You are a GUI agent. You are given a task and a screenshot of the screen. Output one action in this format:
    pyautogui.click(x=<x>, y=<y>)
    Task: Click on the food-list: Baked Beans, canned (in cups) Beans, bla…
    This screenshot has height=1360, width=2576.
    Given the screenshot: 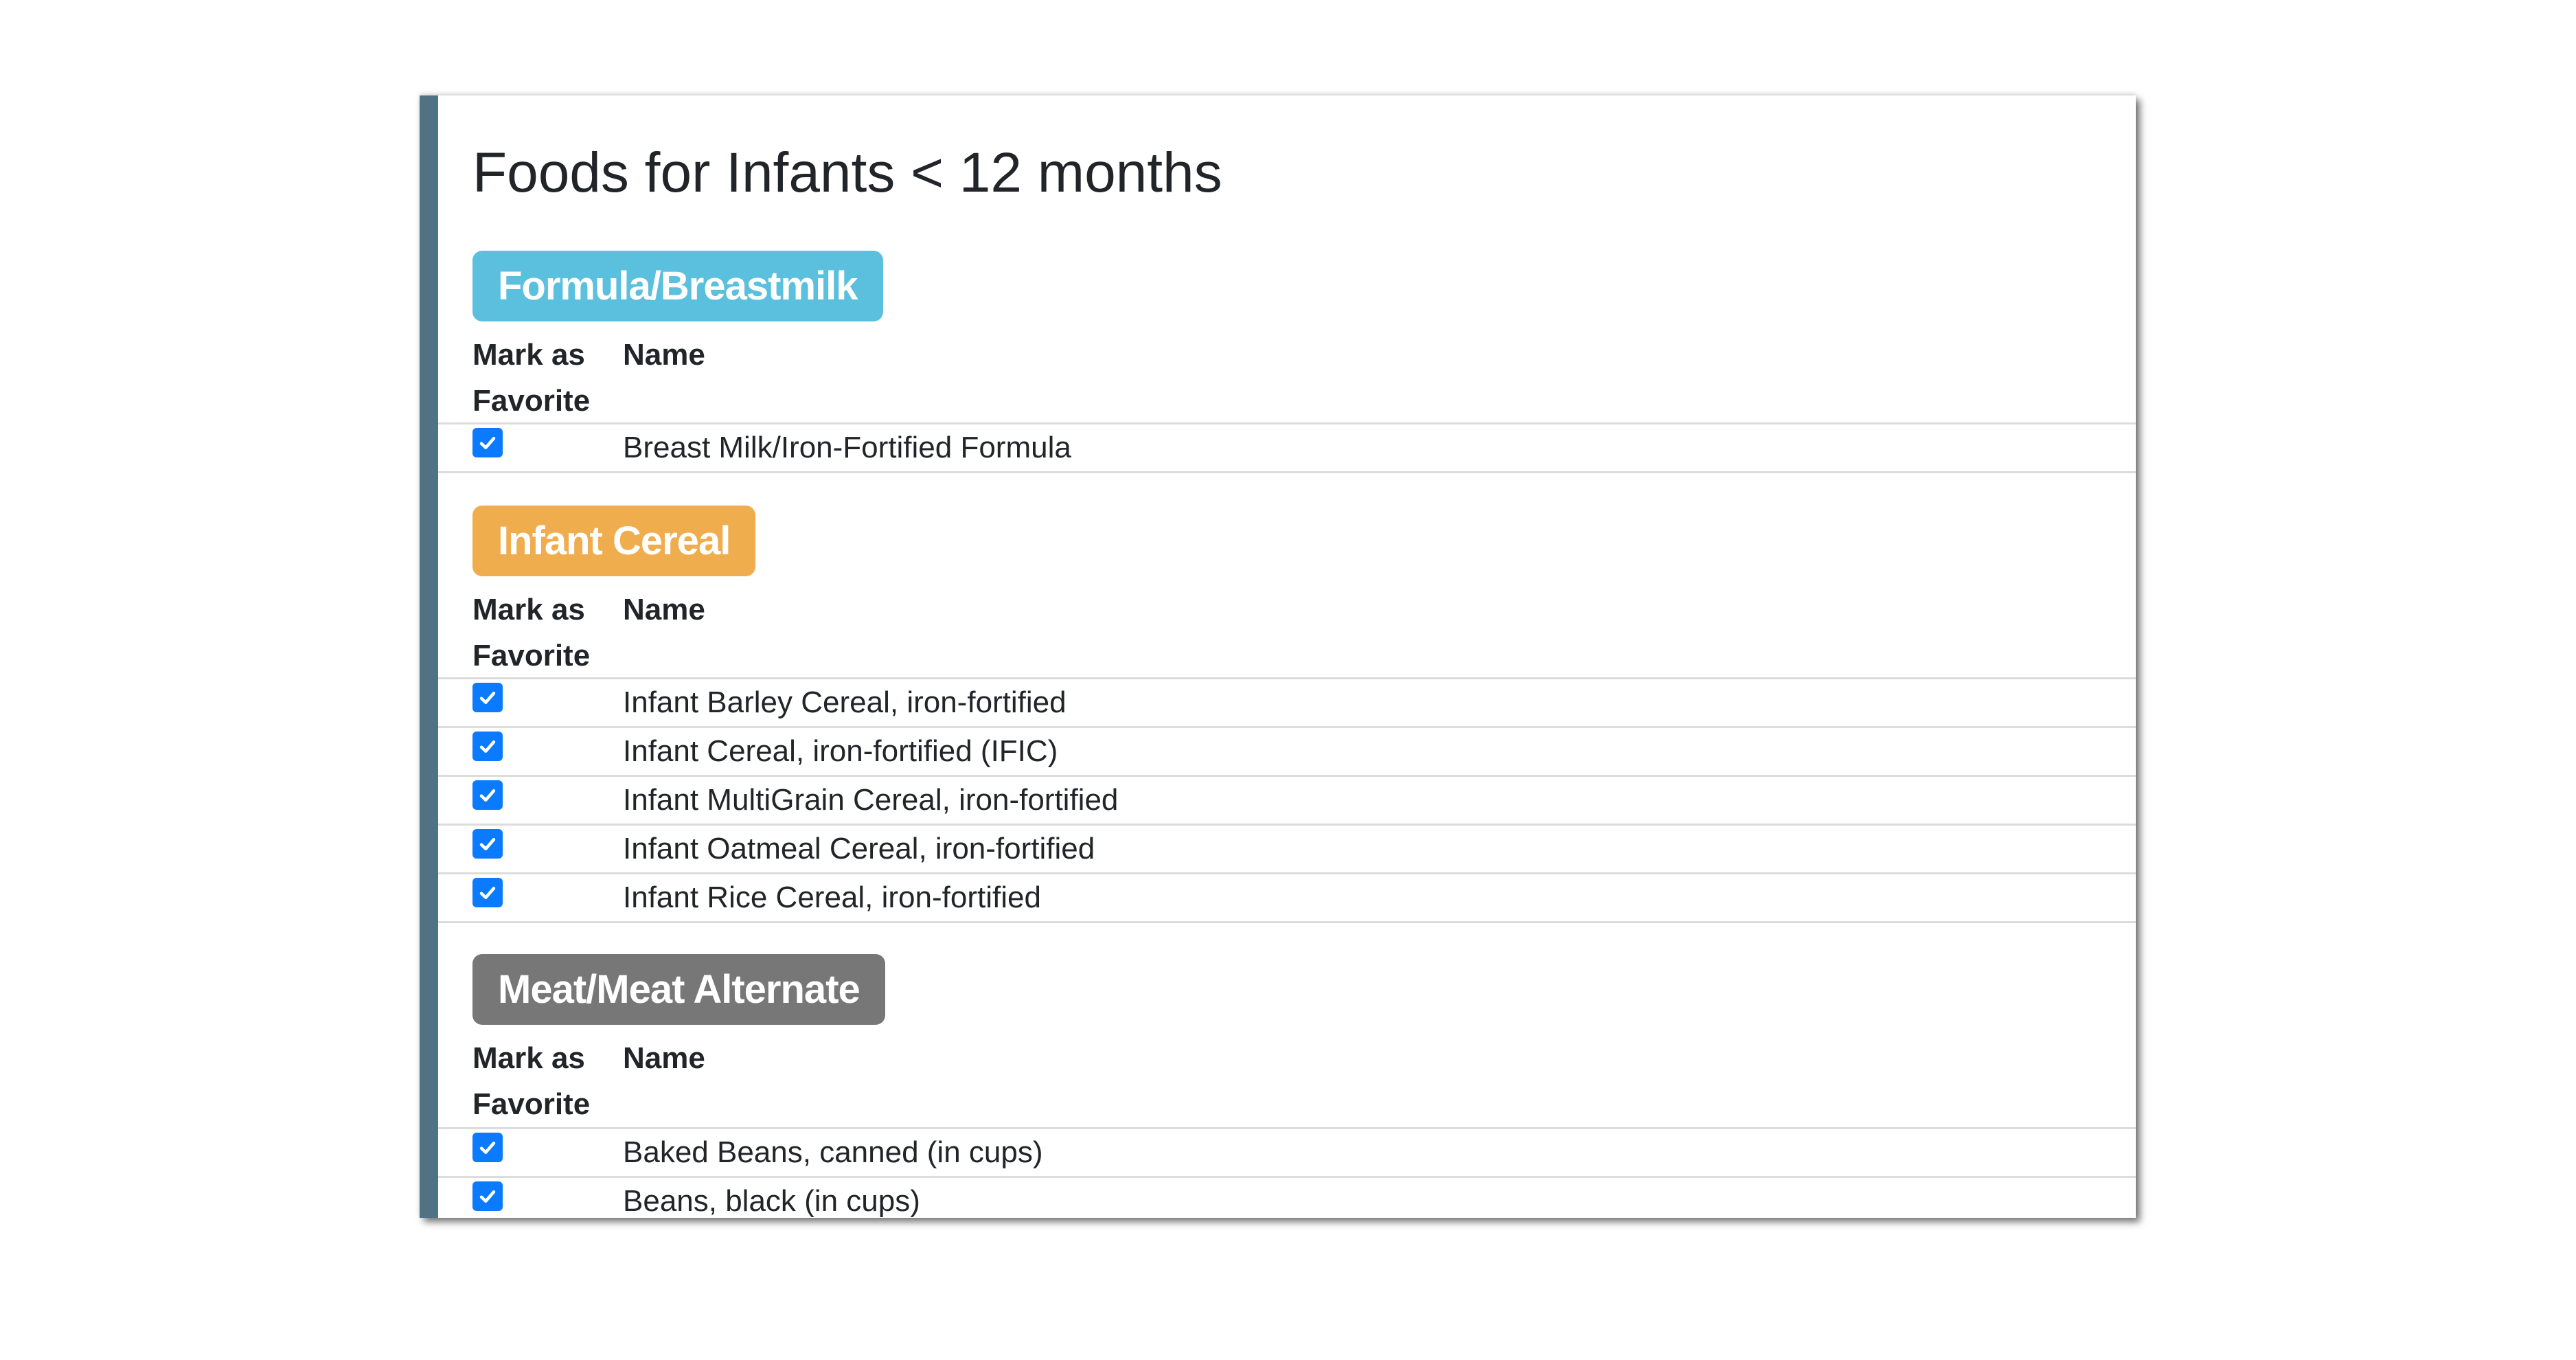 What is the action you would take?
    pyautogui.click(x=1287, y=1172)
    